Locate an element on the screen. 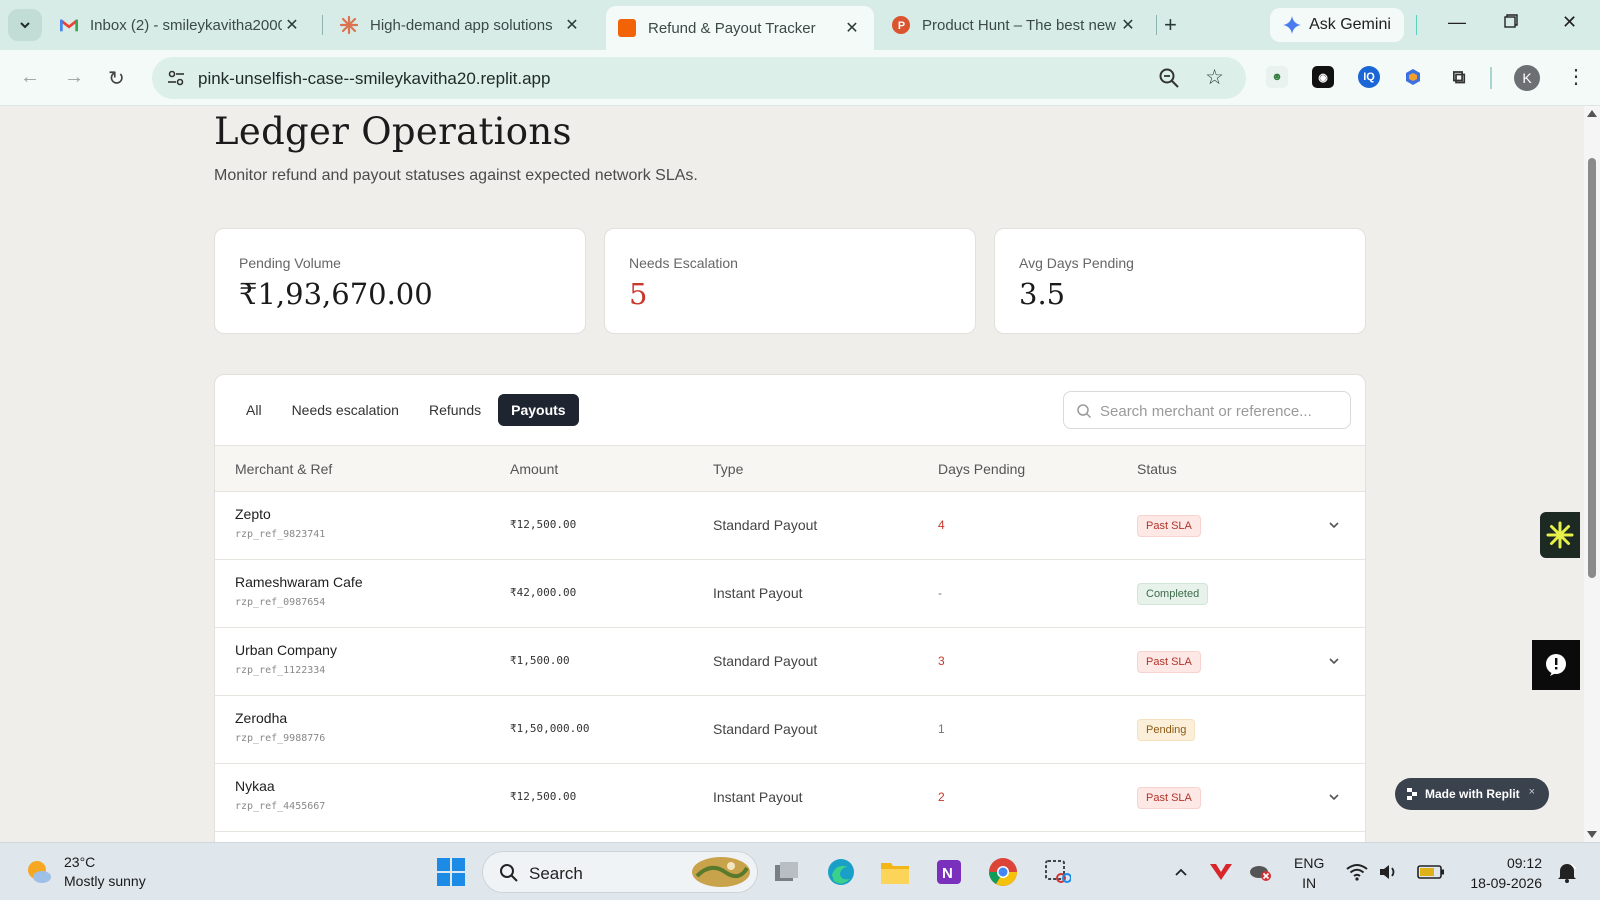 This screenshot has height=900, width=1600. task-view-icon is located at coordinates (787, 872).